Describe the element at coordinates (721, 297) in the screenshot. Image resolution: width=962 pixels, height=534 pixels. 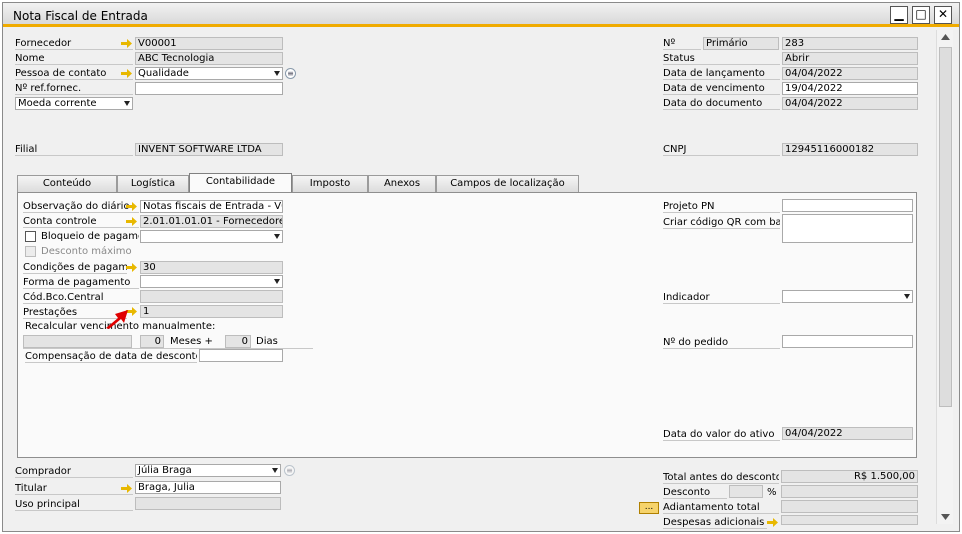
I see `indicador-label: Indicador` at that location.